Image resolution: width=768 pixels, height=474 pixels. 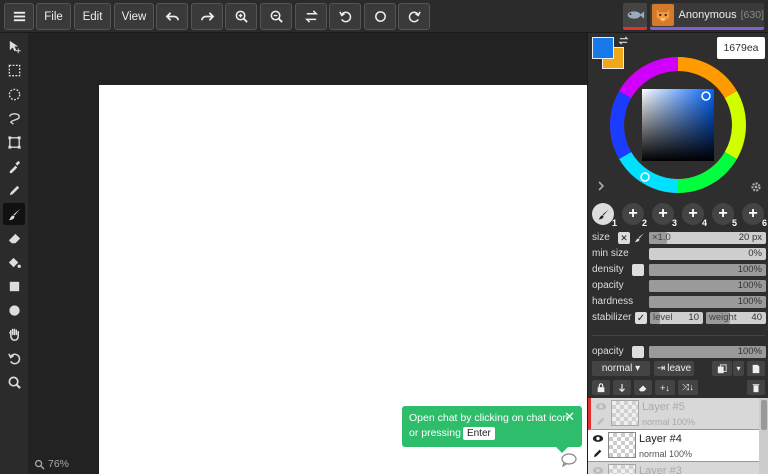 What do you see at coordinates (678, 125) in the screenshot?
I see `color-wheel` at bounding box center [678, 125].